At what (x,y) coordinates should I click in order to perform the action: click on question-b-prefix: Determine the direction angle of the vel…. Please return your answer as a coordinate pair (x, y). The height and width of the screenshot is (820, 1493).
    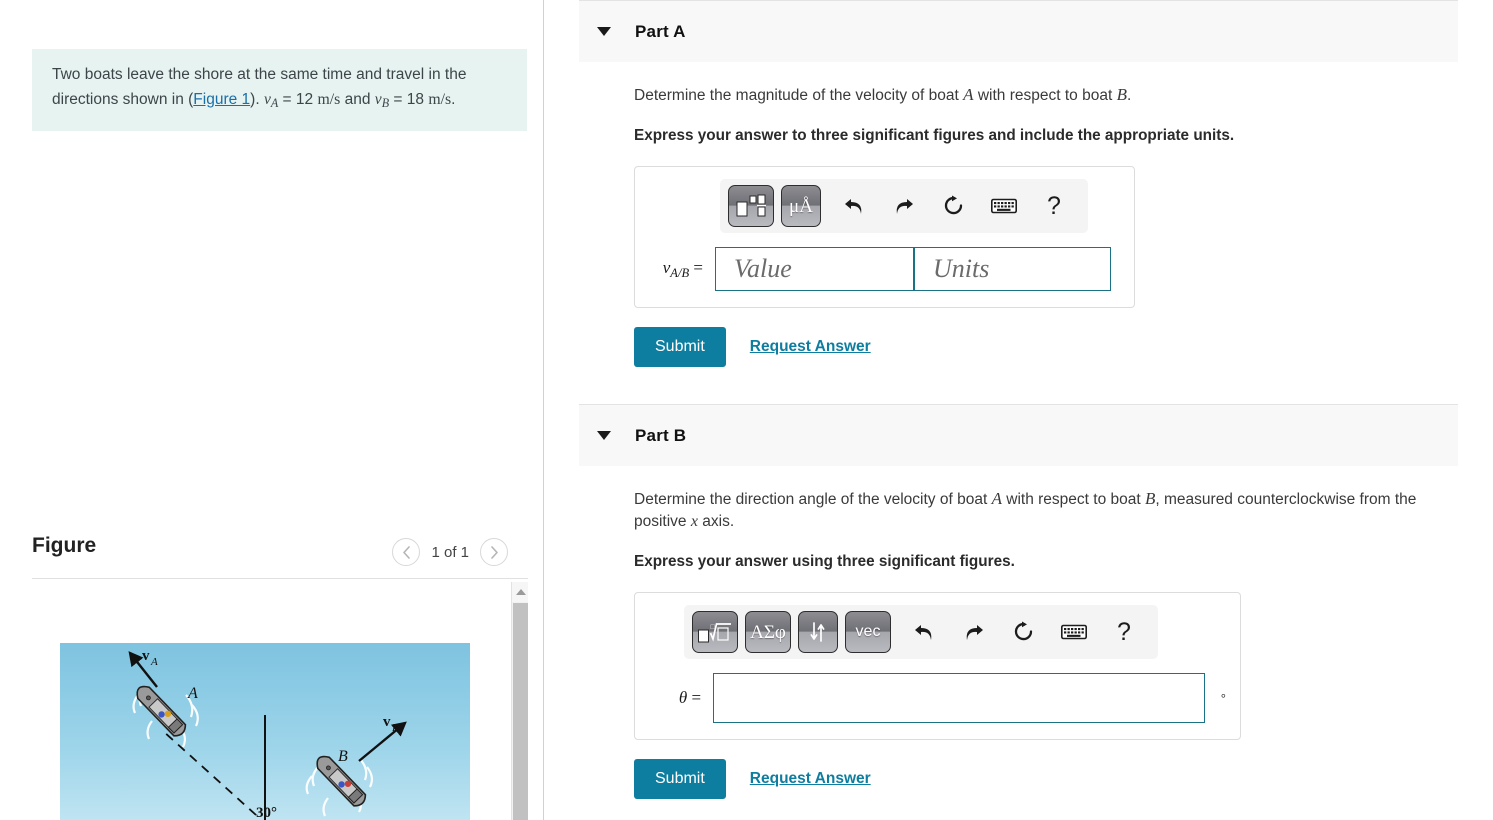
    Looking at the image, I should click on (813, 499).